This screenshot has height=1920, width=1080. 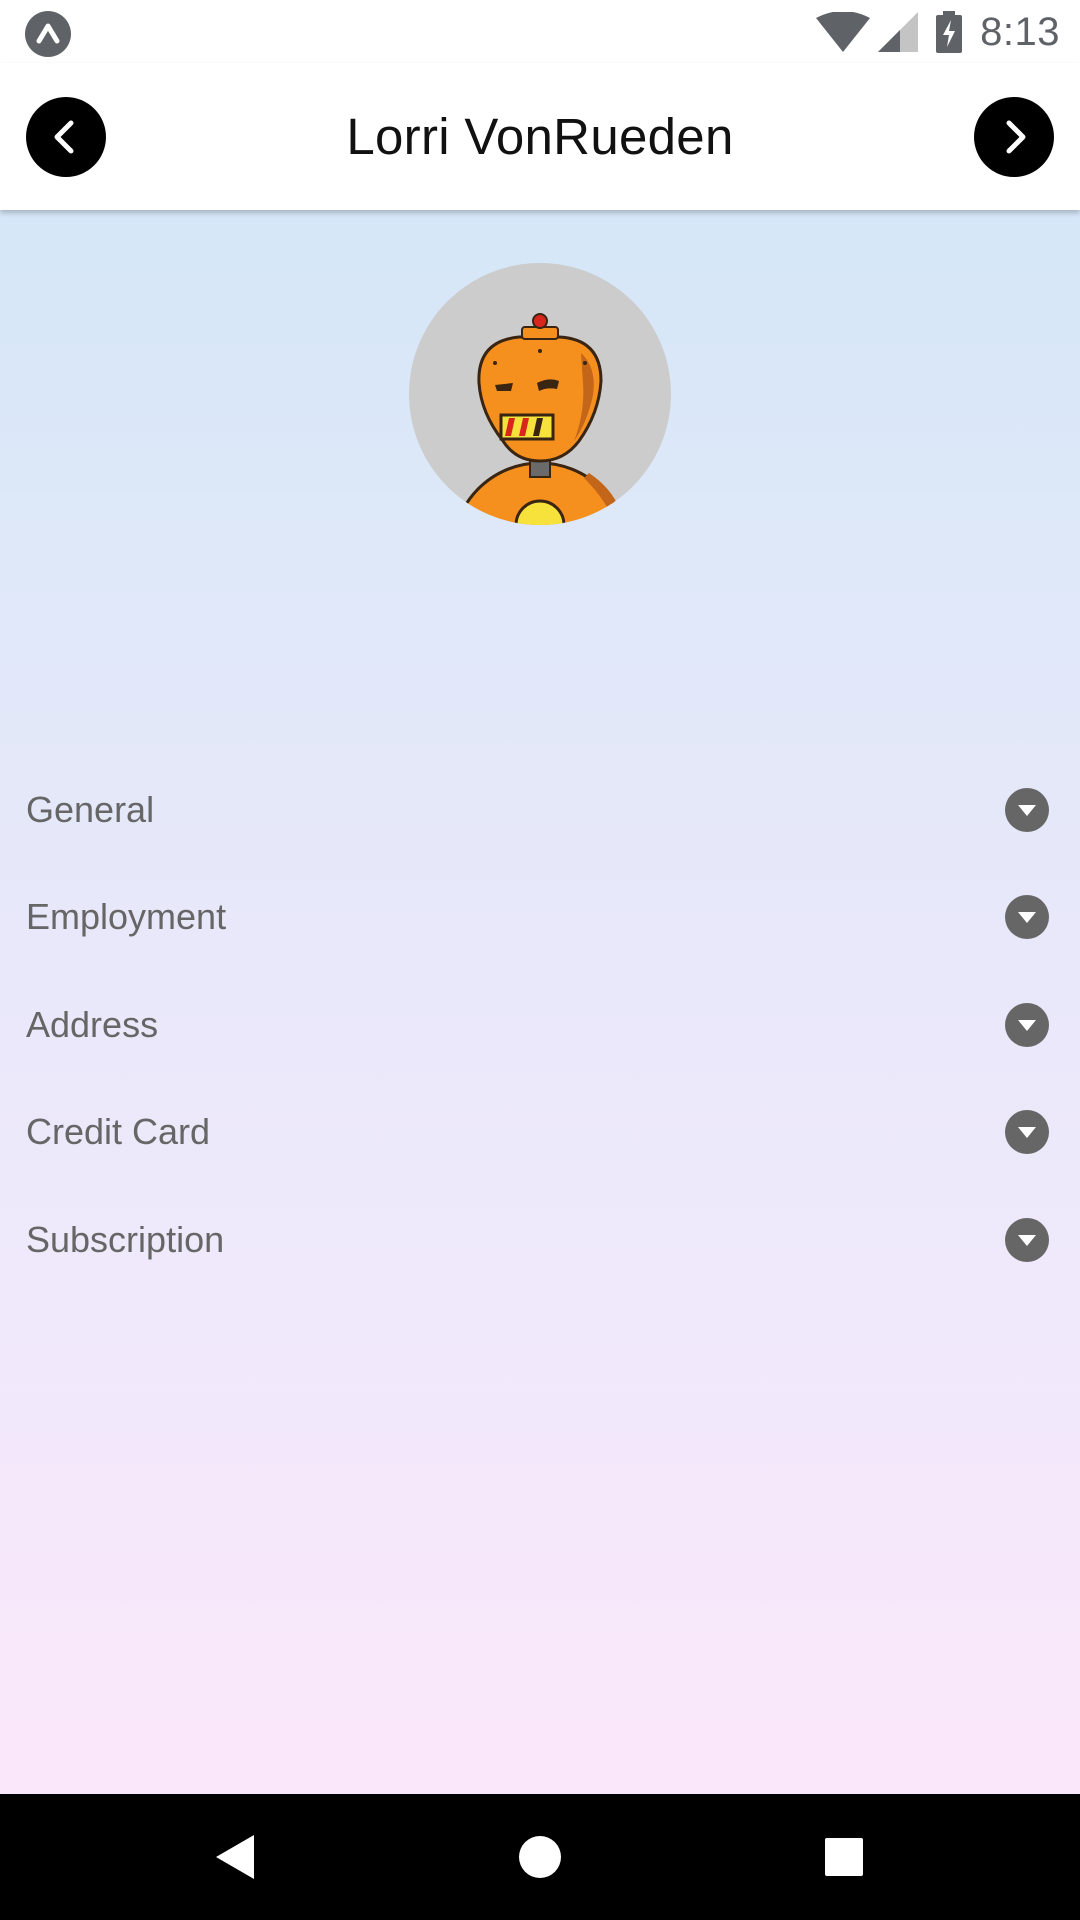 I want to click on status-icons: 8:13, so click(x=938, y=32).